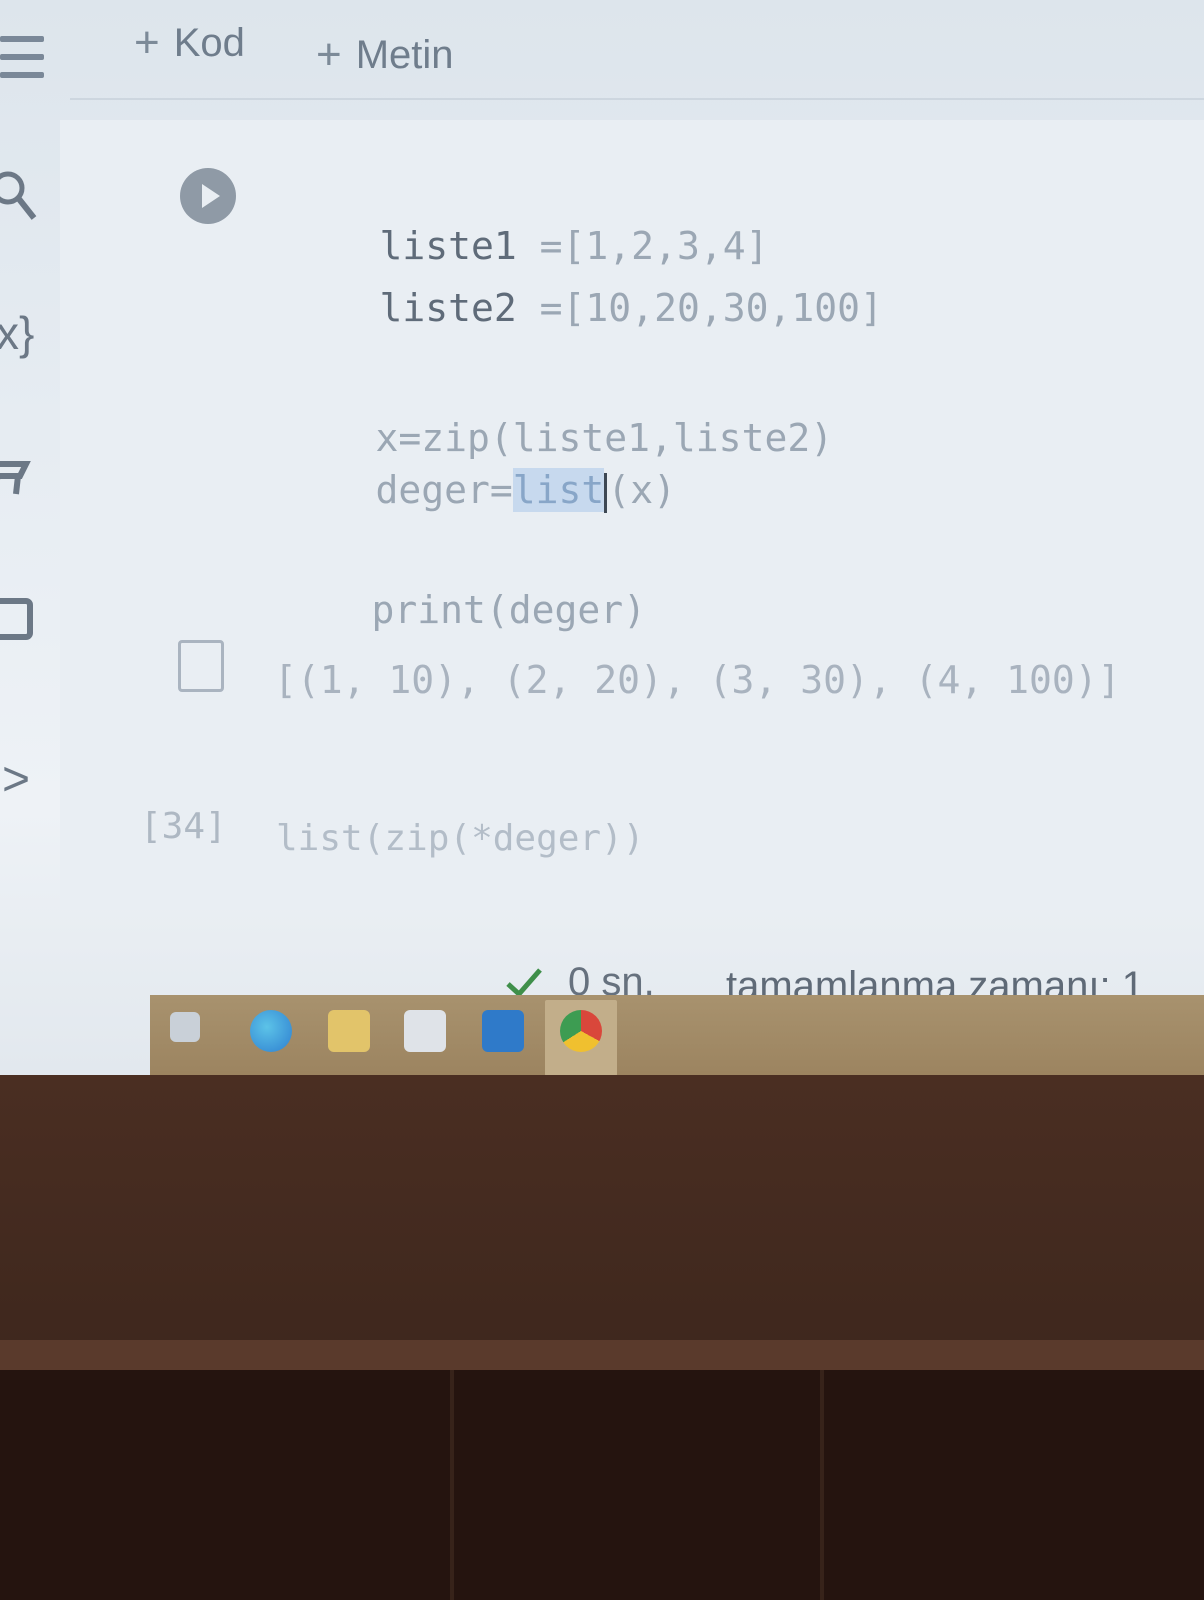 This screenshot has height=1600, width=1204. I want to click on hamburger-menu-icon, so click(22, 59).